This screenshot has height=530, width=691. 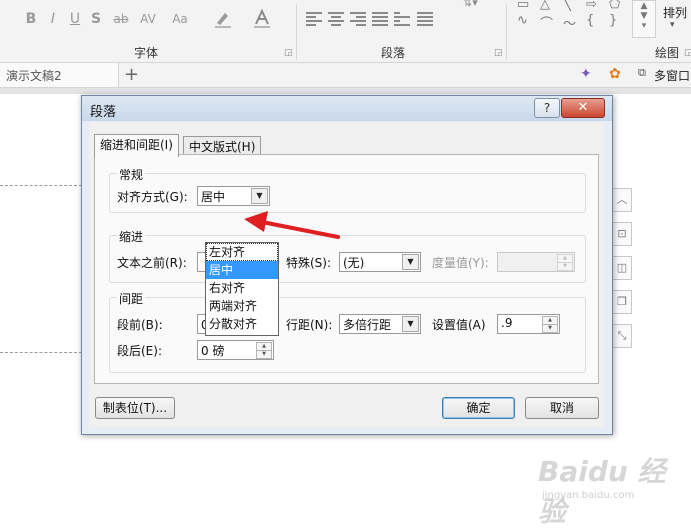 I want to click on add-tab-icon: +, so click(x=131, y=74).